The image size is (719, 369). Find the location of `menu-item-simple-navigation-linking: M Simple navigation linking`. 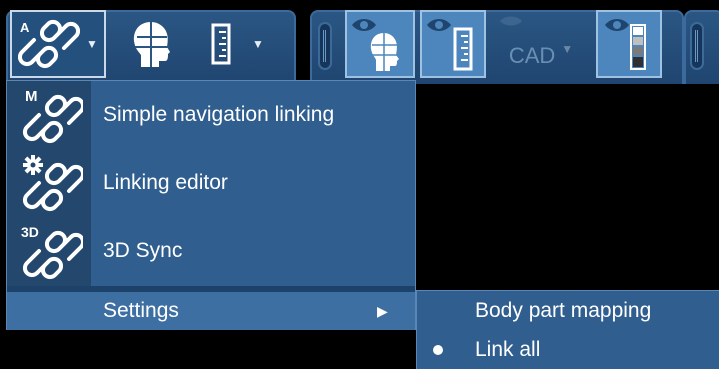

menu-item-simple-navigation-linking: M Simple navigation linking is located at coordinates (211, 115).